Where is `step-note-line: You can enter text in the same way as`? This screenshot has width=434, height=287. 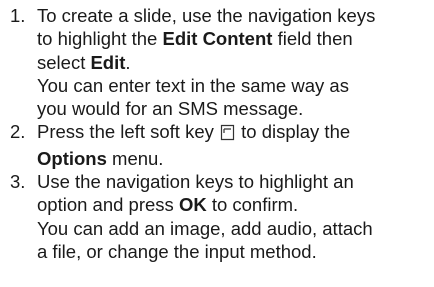
step-note-line: You can enter text in the same way as is located at coordinates (193, 85).